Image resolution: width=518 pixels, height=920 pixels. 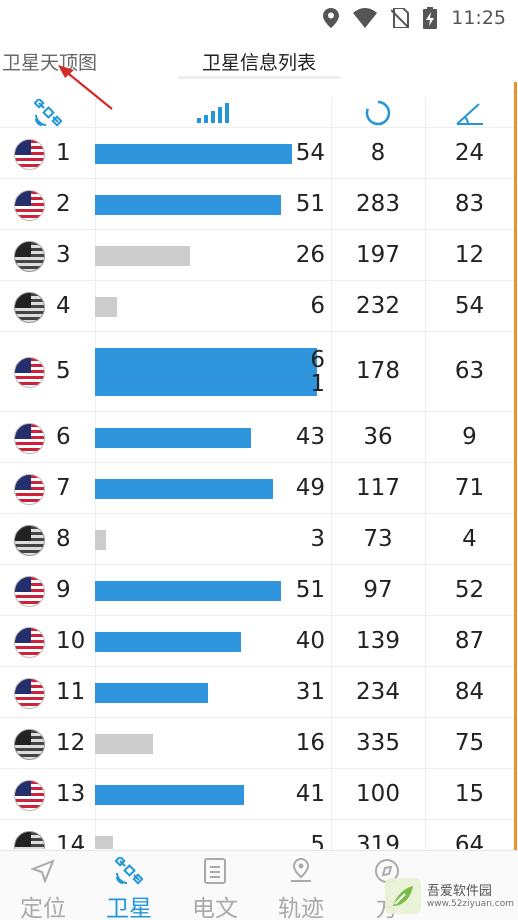 I want to click on satellite-id: 5, so click(x=63, y=371).